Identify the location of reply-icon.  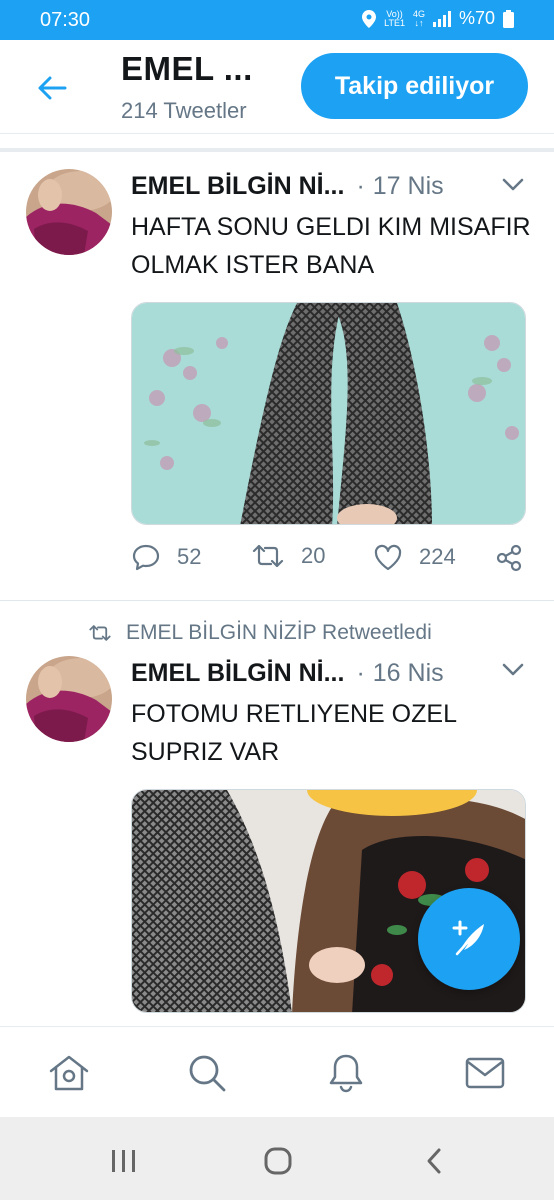
(146, 557).